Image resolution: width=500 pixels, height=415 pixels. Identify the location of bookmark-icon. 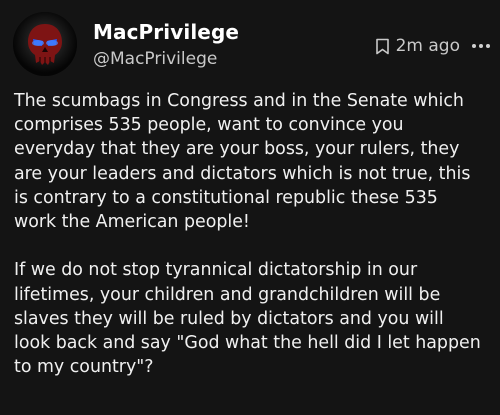
(382, 46).